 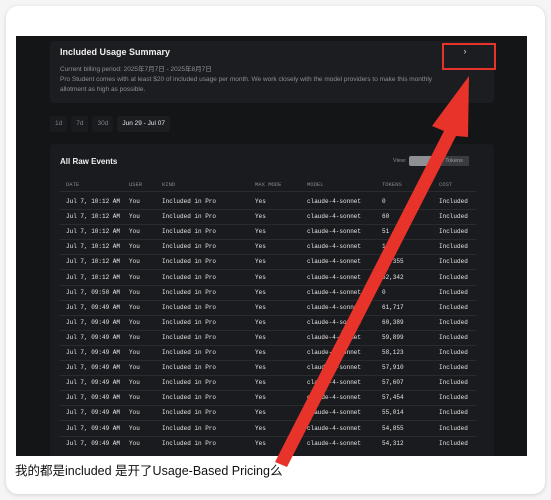 What do you see at coordinates (149, 471) in the screenshot?
I see `post-caption: 我的都是included 是开了Usage-Based Pricing么` at bounding box center [149, 471].